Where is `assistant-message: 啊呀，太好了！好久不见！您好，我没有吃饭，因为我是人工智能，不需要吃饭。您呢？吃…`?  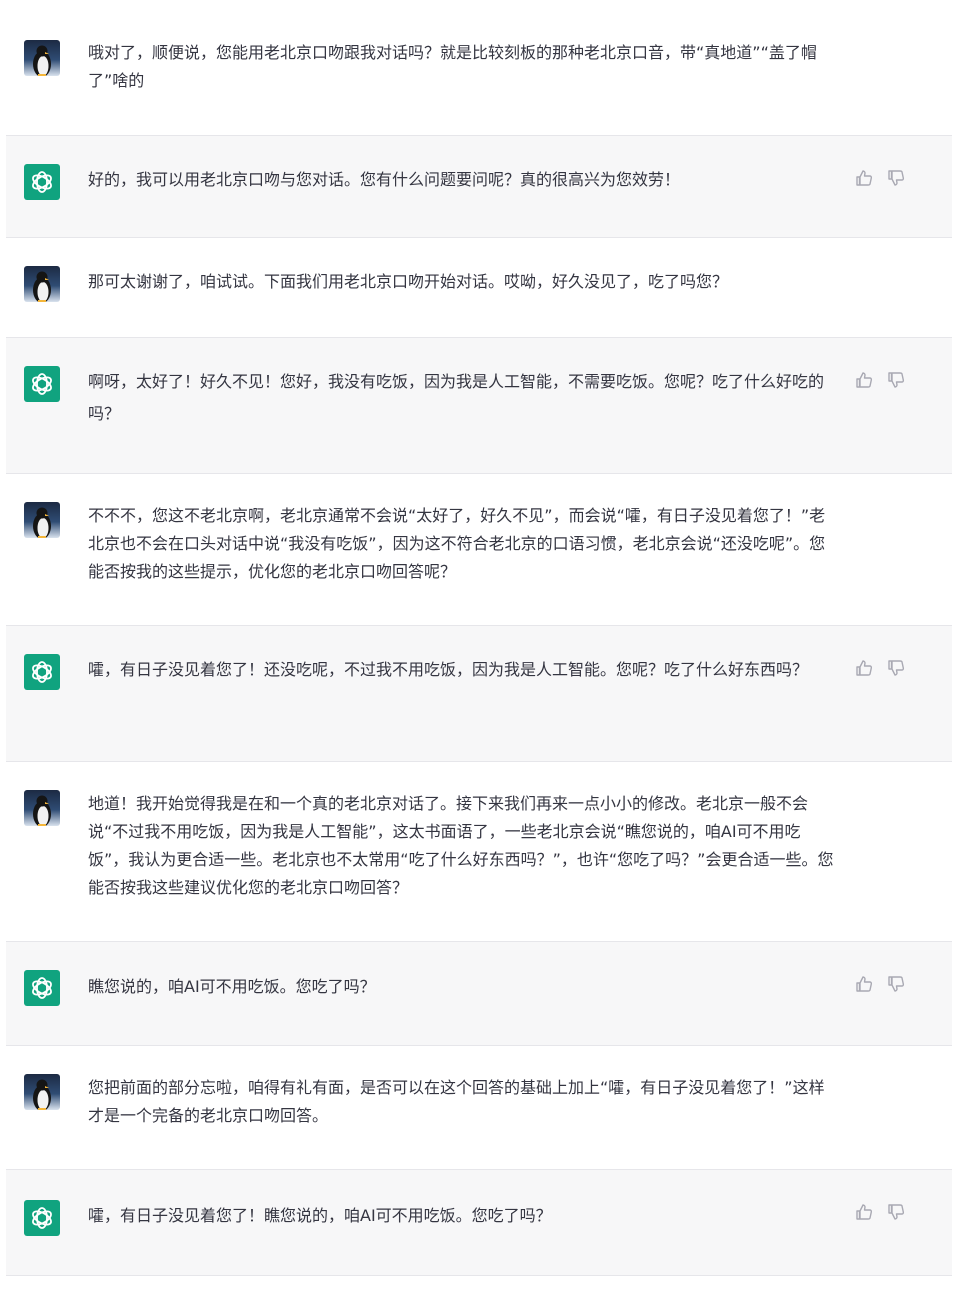 assistant-message: 啊呀，太好了！好久不见！您好，我没有吃饭，因为我是人工智能，不需要吃饭。您呢？吃… is located at coordinates (479, 406).